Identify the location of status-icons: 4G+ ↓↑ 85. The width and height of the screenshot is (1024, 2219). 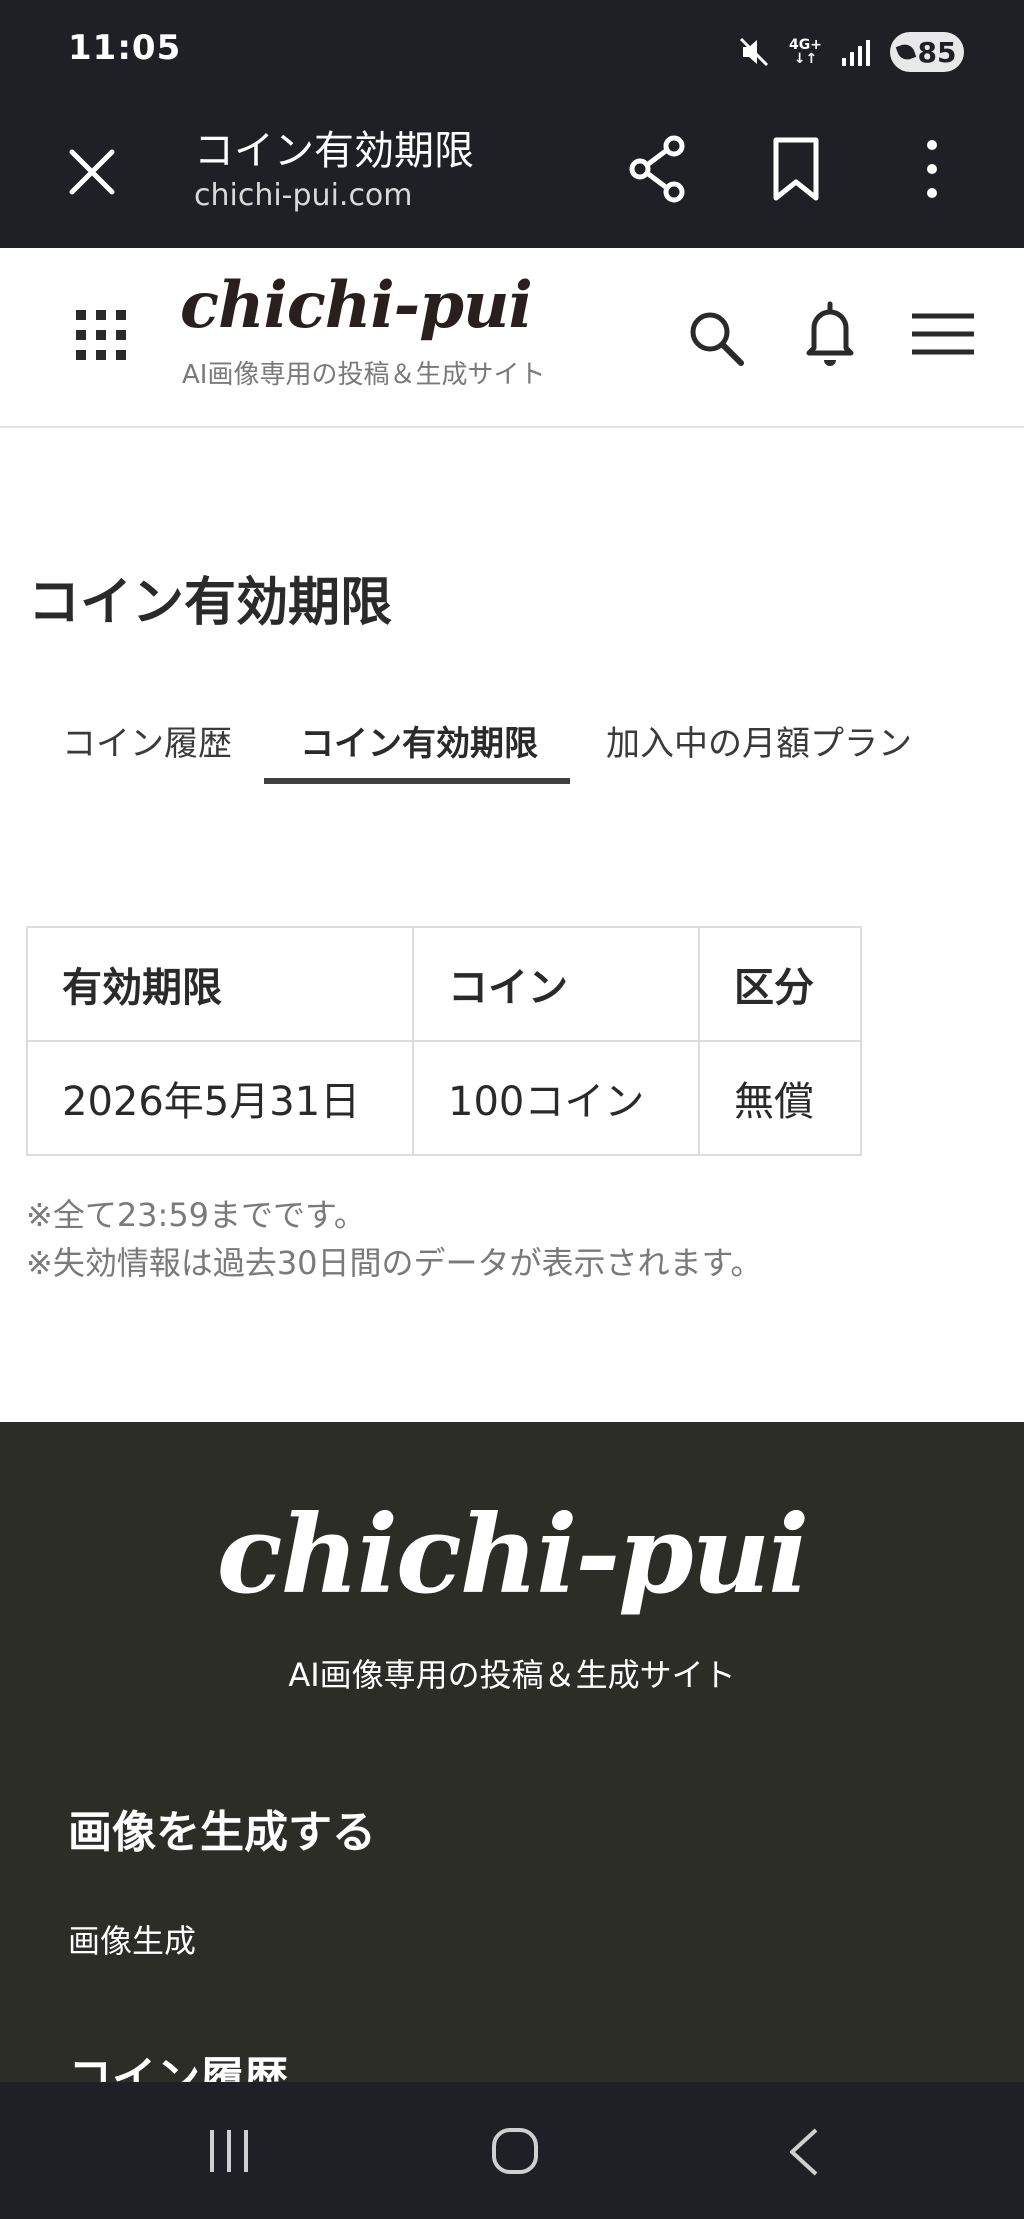
(850, 52).